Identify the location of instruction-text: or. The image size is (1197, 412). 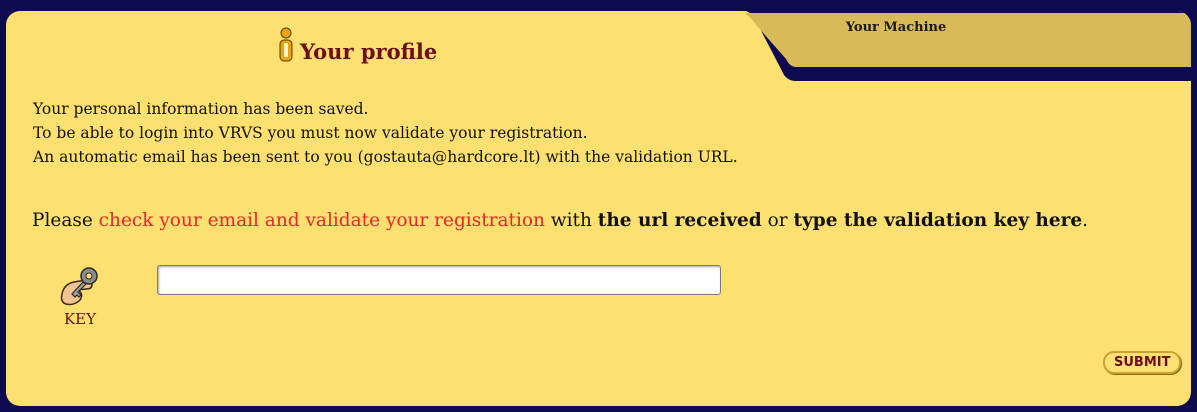
(777, 220).